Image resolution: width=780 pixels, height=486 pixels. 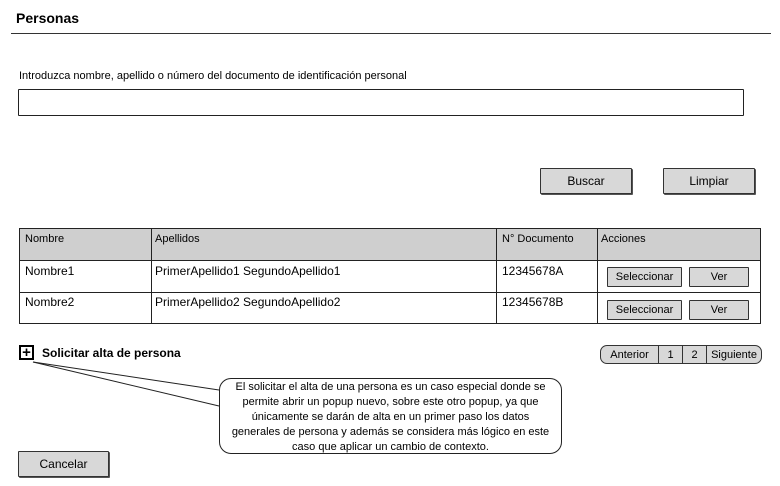 What do you see at coordinates (709, 181) in the screenshot?
I see `clear-button: Limpiar` at bounding box center [709, 181].